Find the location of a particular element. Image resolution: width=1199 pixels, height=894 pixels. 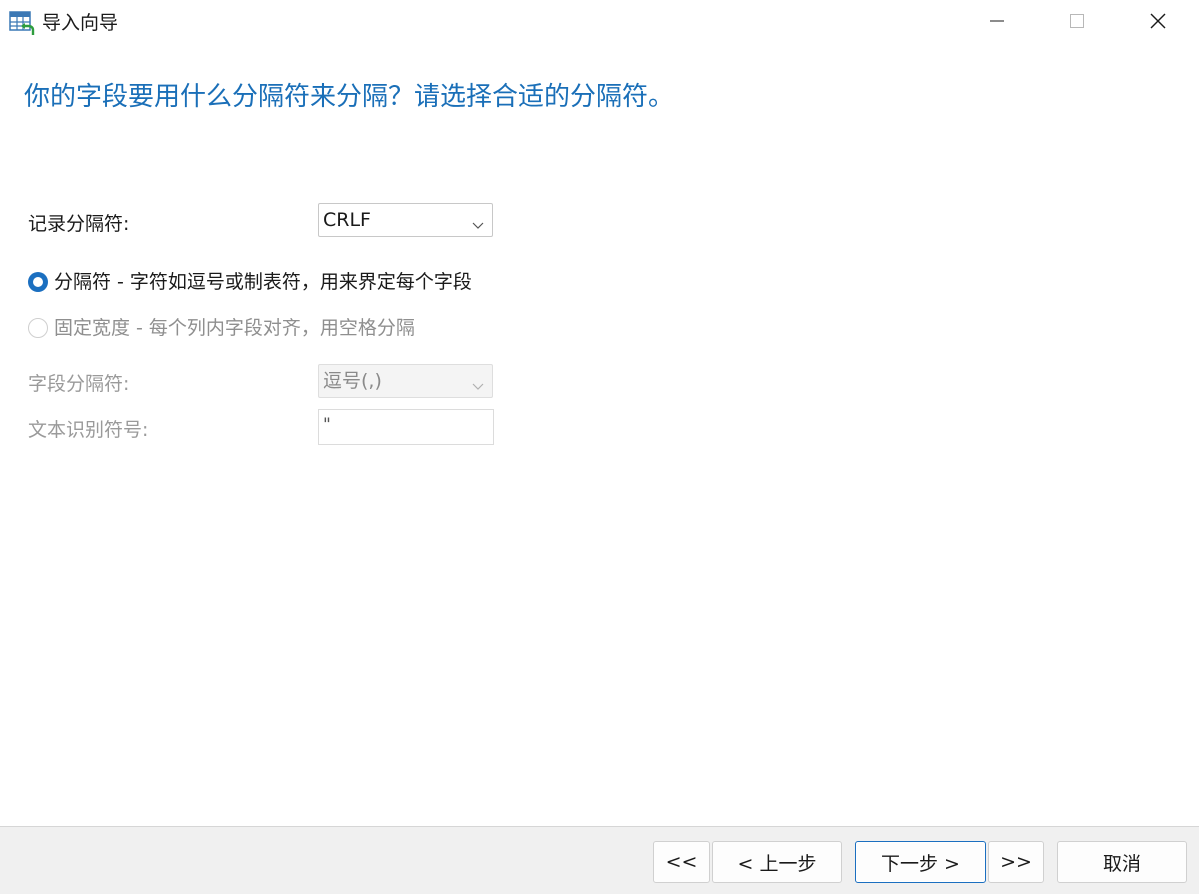

text-qualifier-label: 文本识别符号: is located at coordinates (88, 430).